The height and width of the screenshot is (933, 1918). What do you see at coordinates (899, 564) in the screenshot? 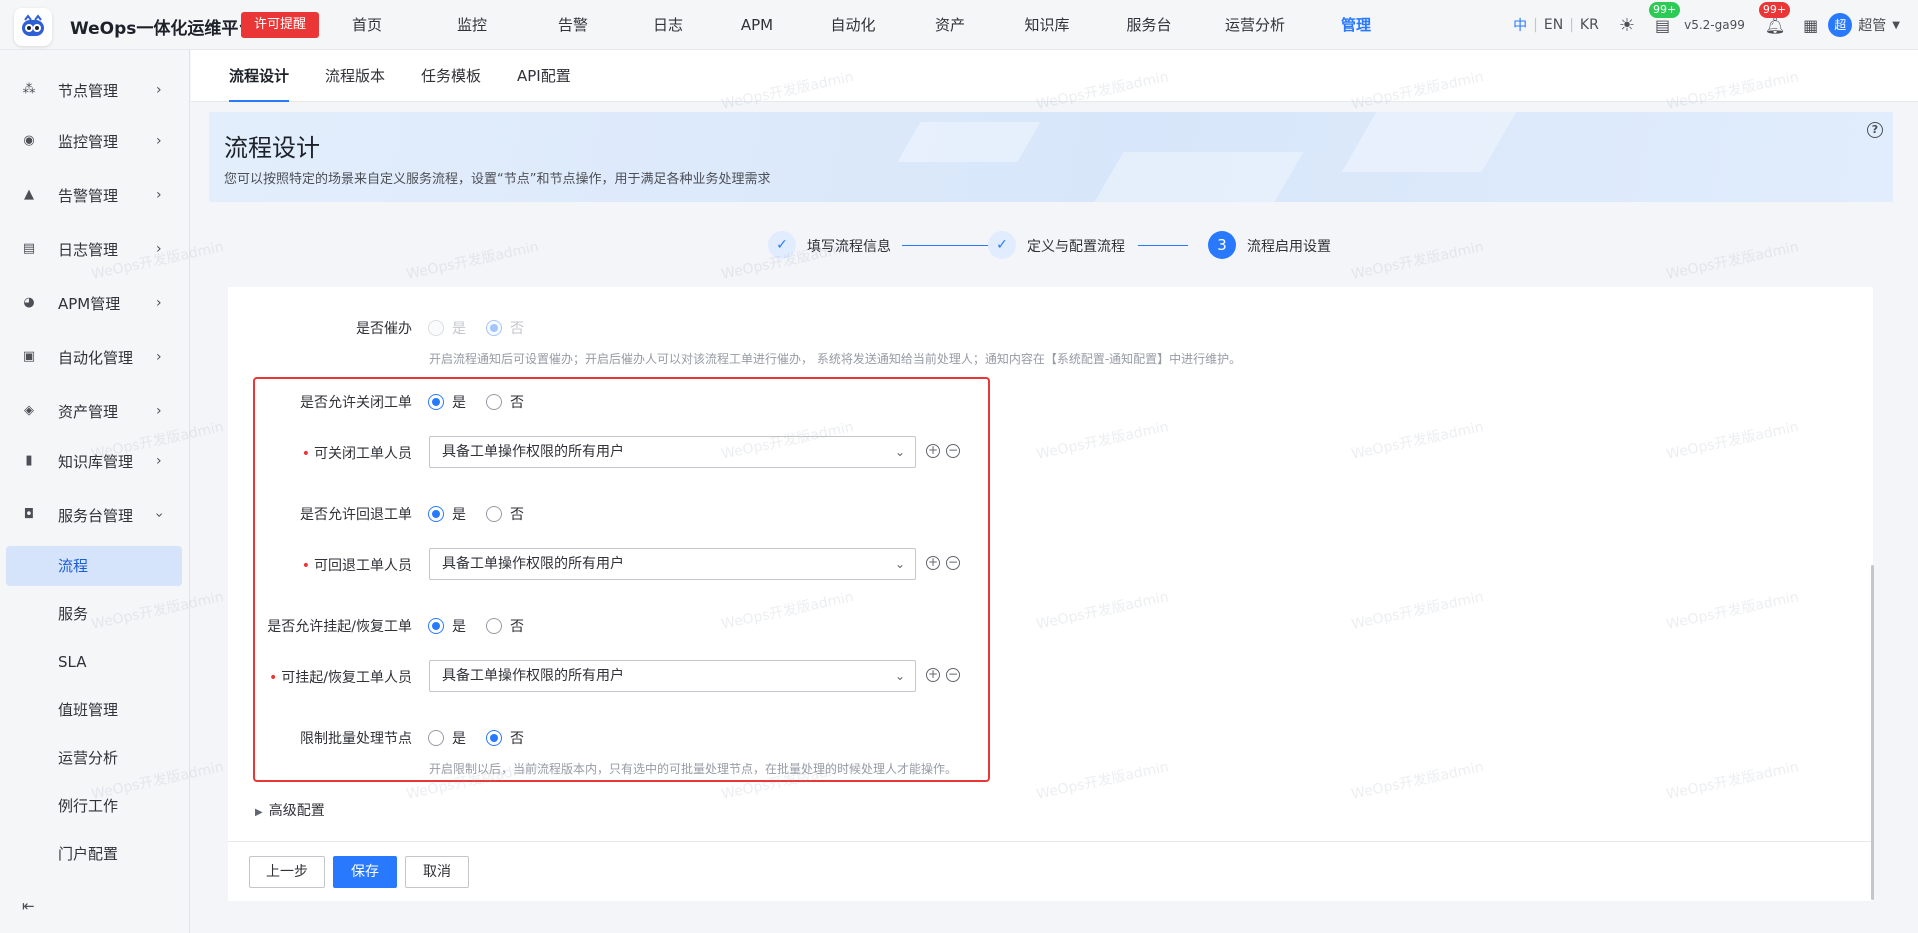
I see `chevron-down-icon: ⌄` at bounding box center [899, 564].